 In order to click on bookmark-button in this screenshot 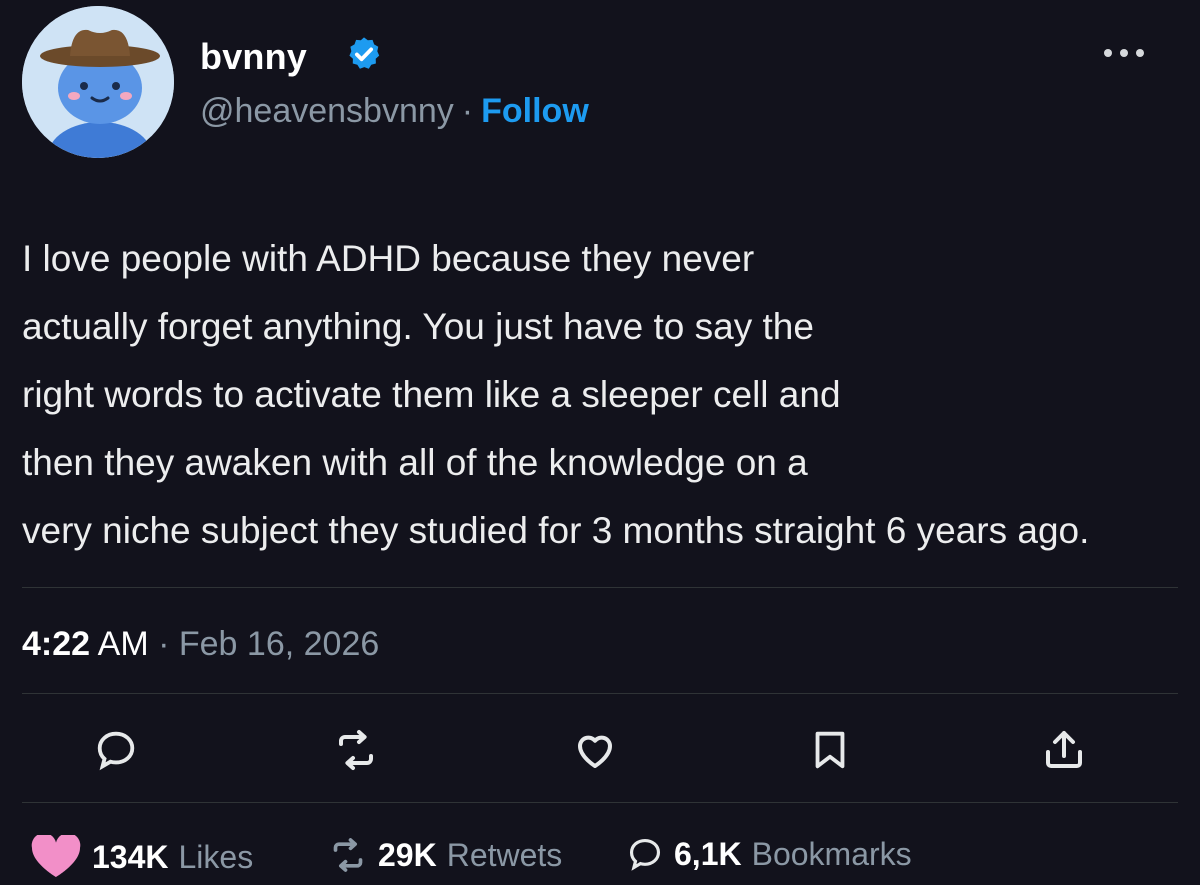, I will do `click(830, 750)`.